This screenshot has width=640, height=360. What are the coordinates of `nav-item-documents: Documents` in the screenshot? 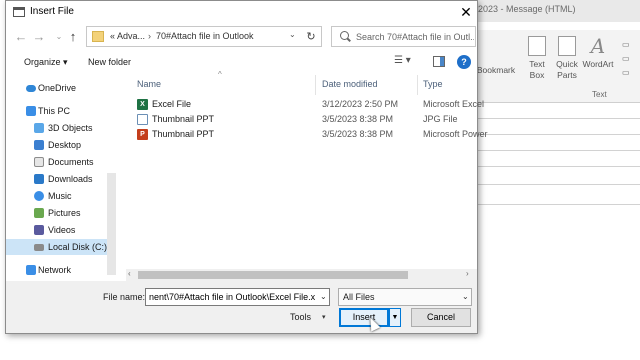 It's located at (58, 162).